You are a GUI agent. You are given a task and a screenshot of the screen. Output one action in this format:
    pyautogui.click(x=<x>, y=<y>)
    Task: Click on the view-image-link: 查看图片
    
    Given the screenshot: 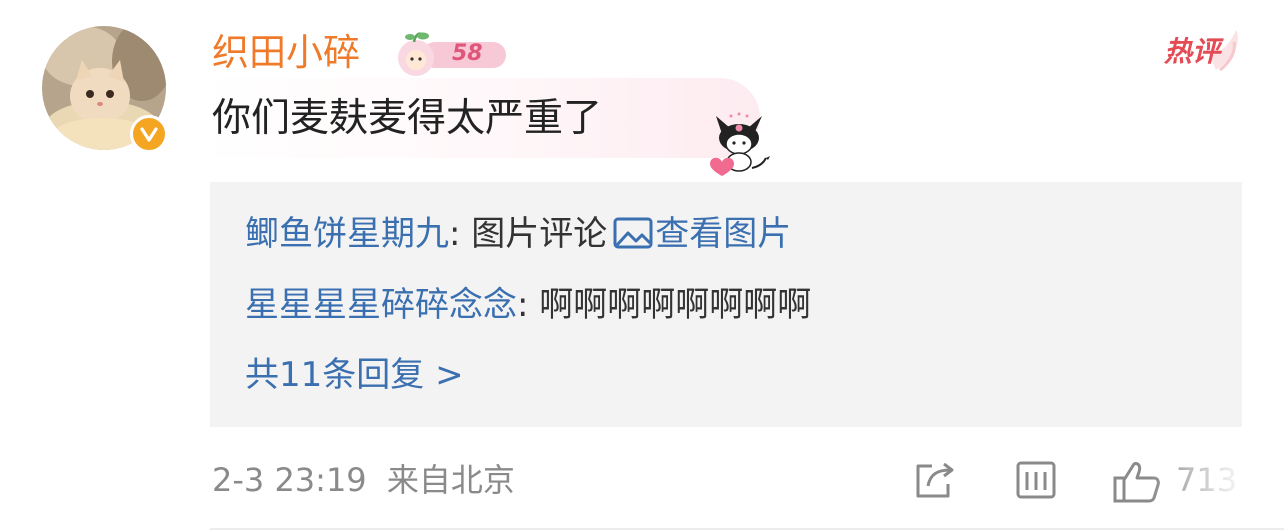 What is the action you would take?
    pyautogui.click(x=723, y=234)
    